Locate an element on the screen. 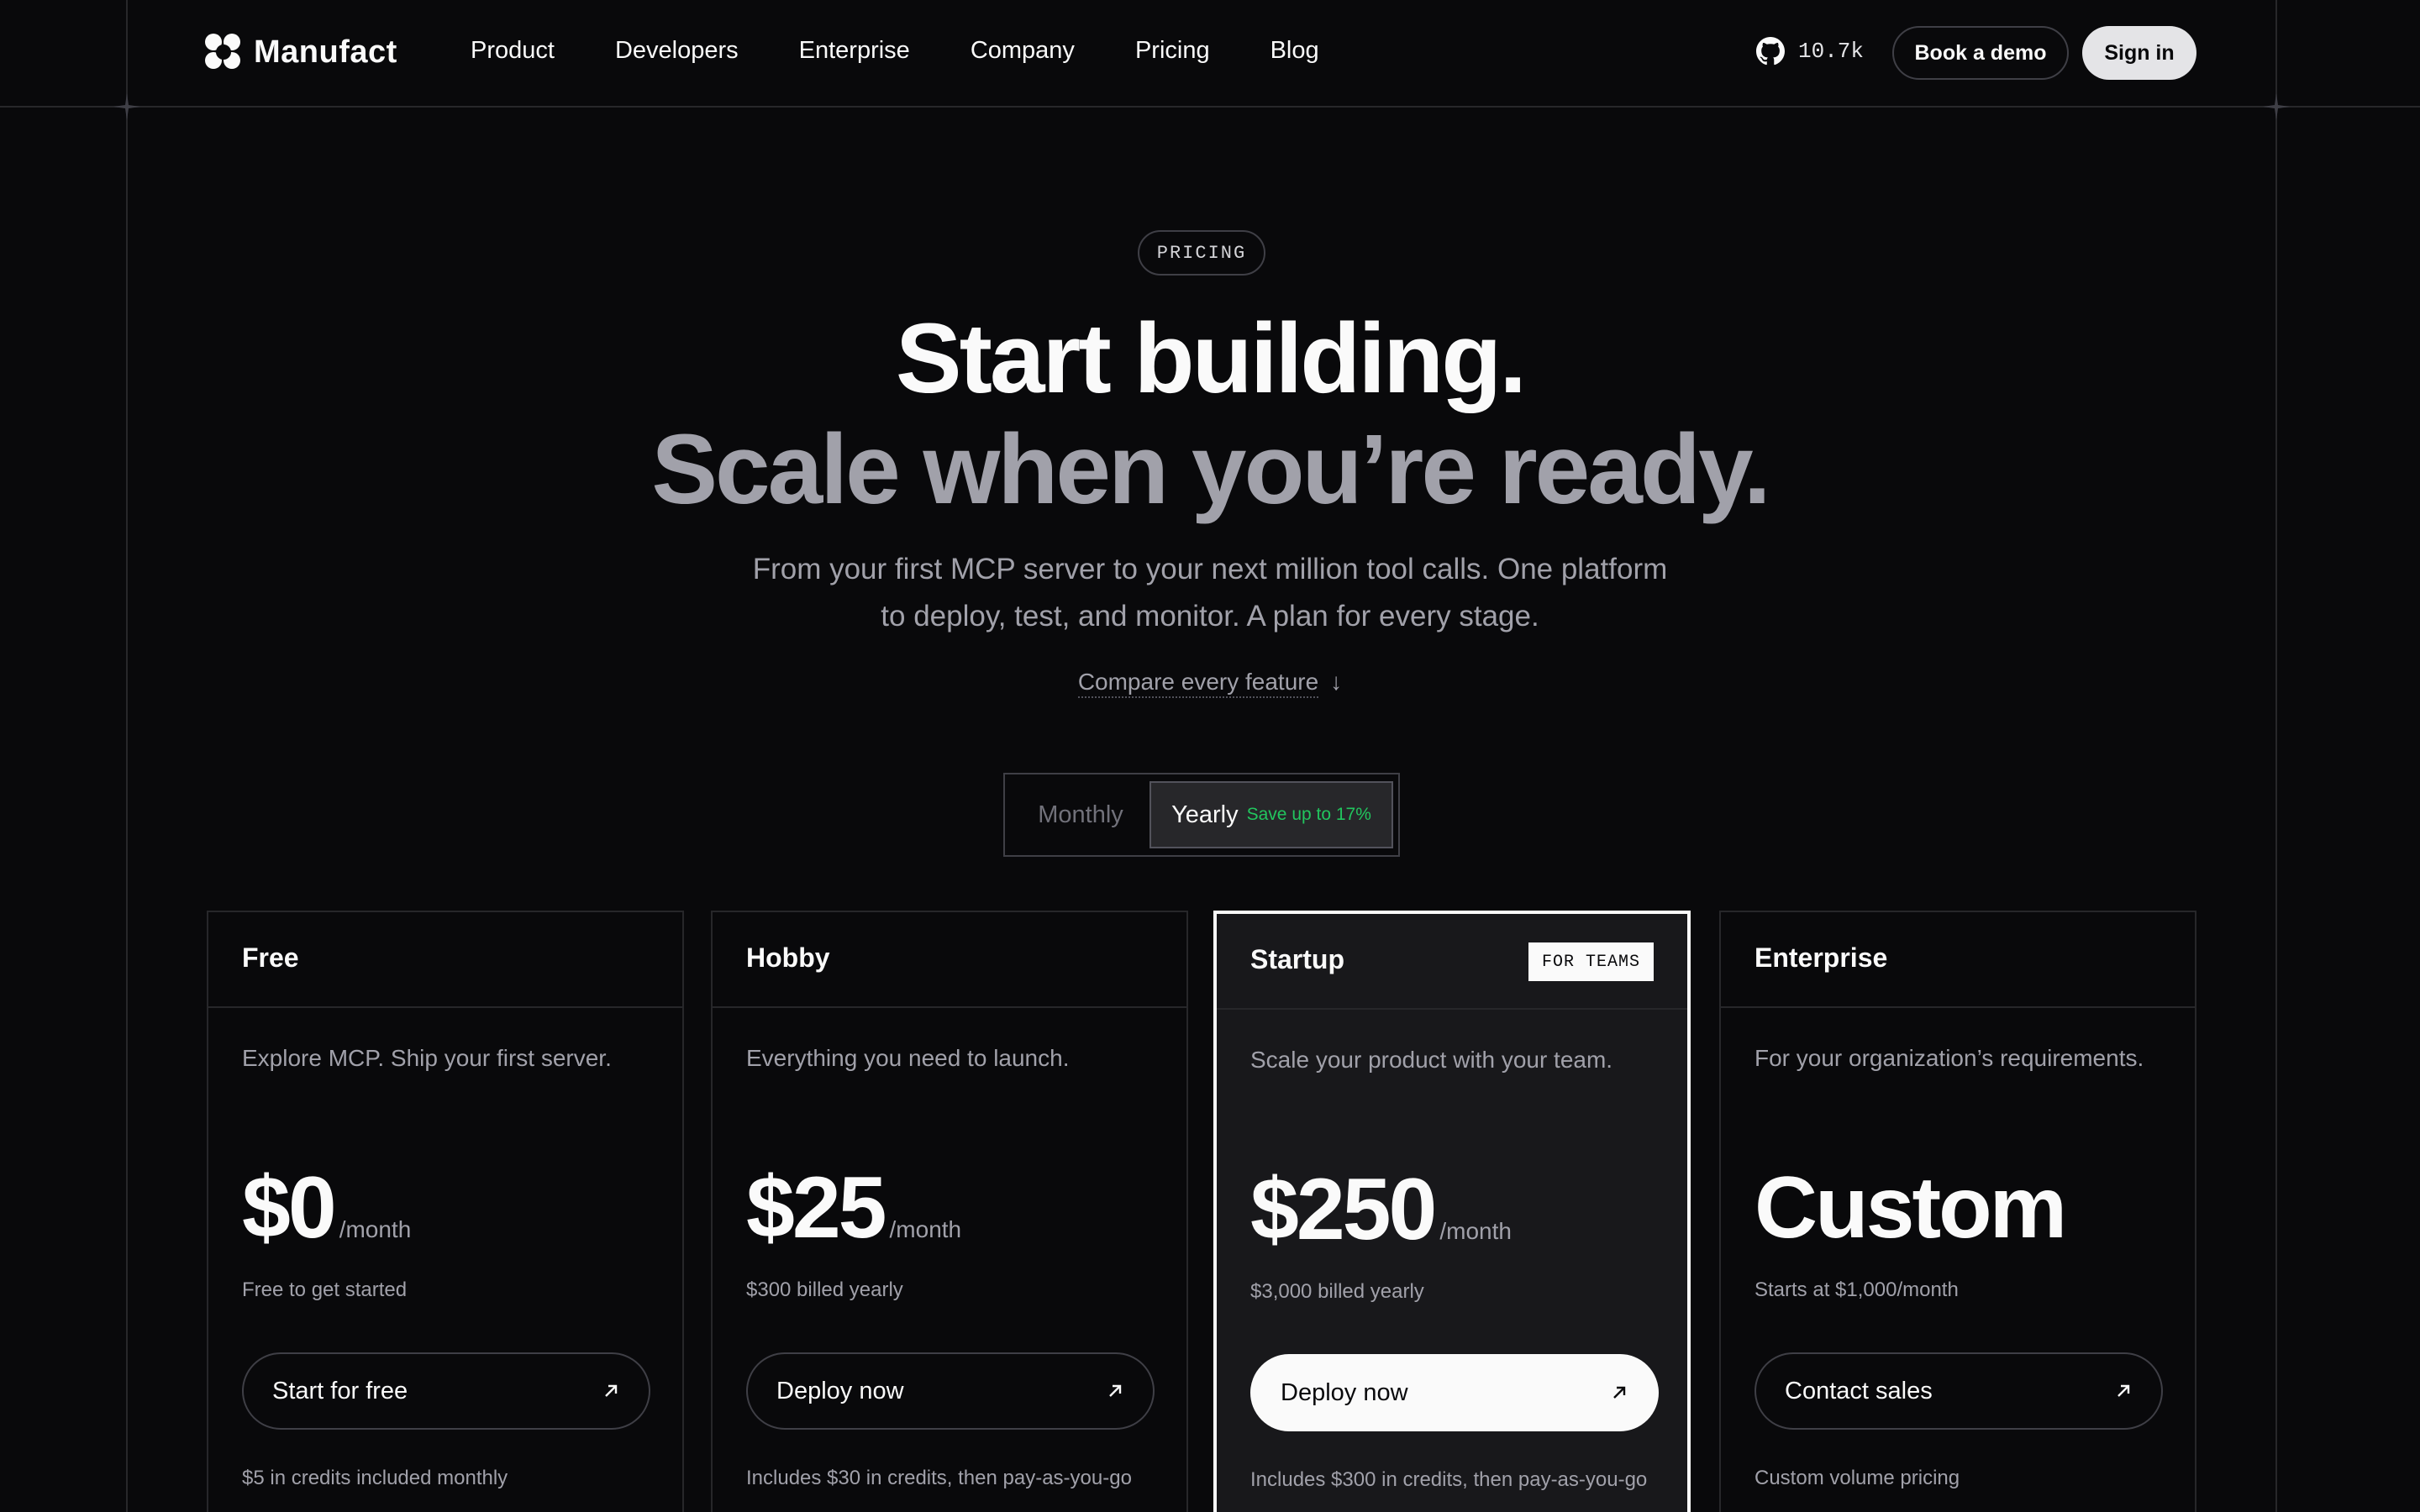  book-demo-button: Book a demo is located at coordinates (1981, 53).